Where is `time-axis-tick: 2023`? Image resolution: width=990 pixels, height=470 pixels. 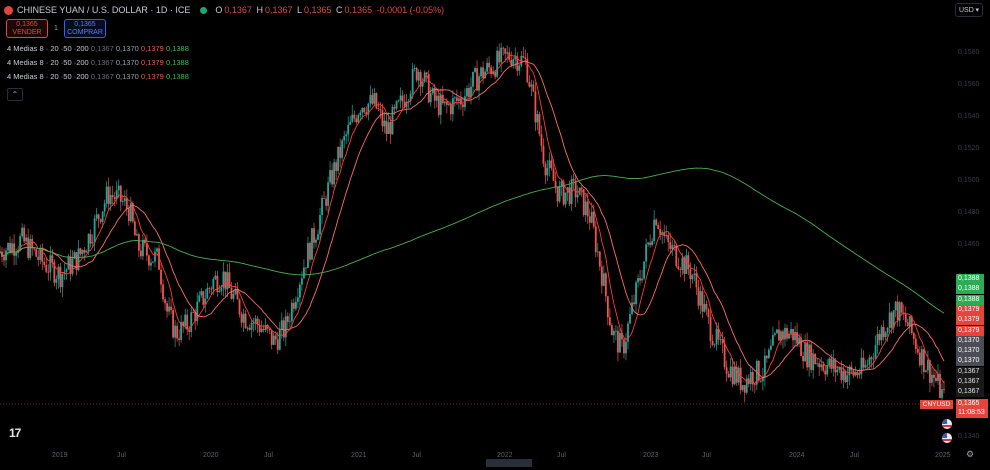 time-axis-tick: 2023 is located at coordinates (651, 455).